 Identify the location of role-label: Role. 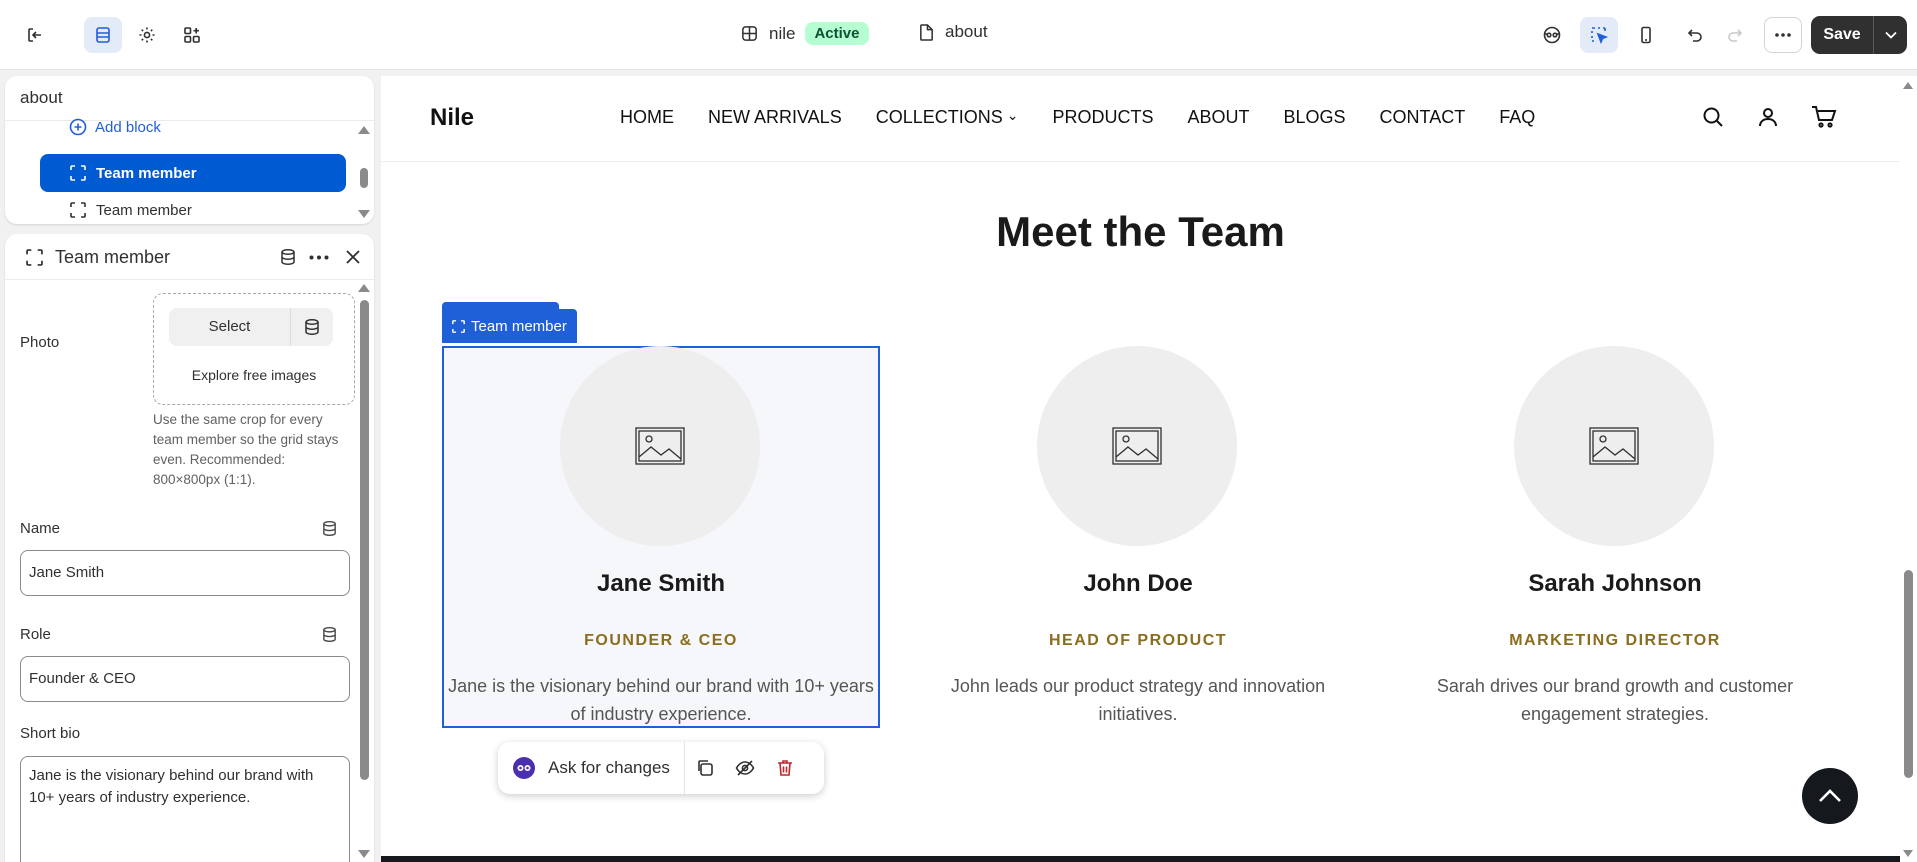
(35, 634).